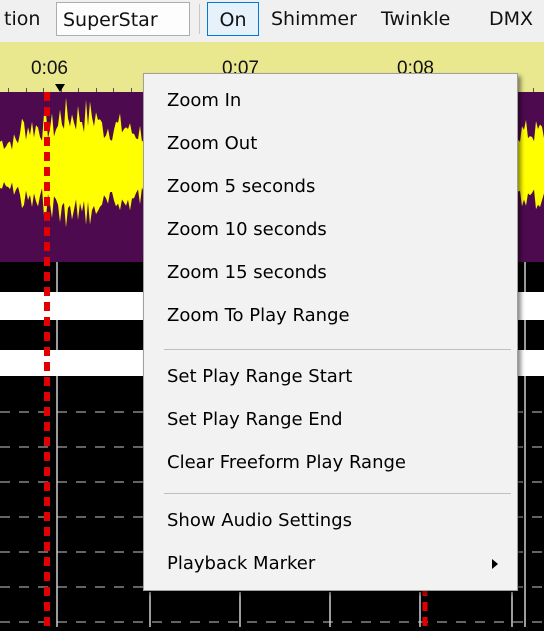 The height and width of the screenshot is (631, 544). Describe the element at coordinates (23, 19) in the screenshot. I see `effect-button-partial: tion` at that location.